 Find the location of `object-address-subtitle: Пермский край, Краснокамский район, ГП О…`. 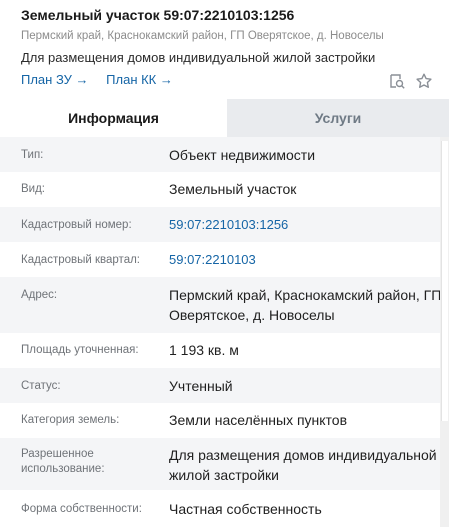

object-address-subtitle: Пермский край, Краснокамский район, ГП О… is located at coordinates (202, 36).